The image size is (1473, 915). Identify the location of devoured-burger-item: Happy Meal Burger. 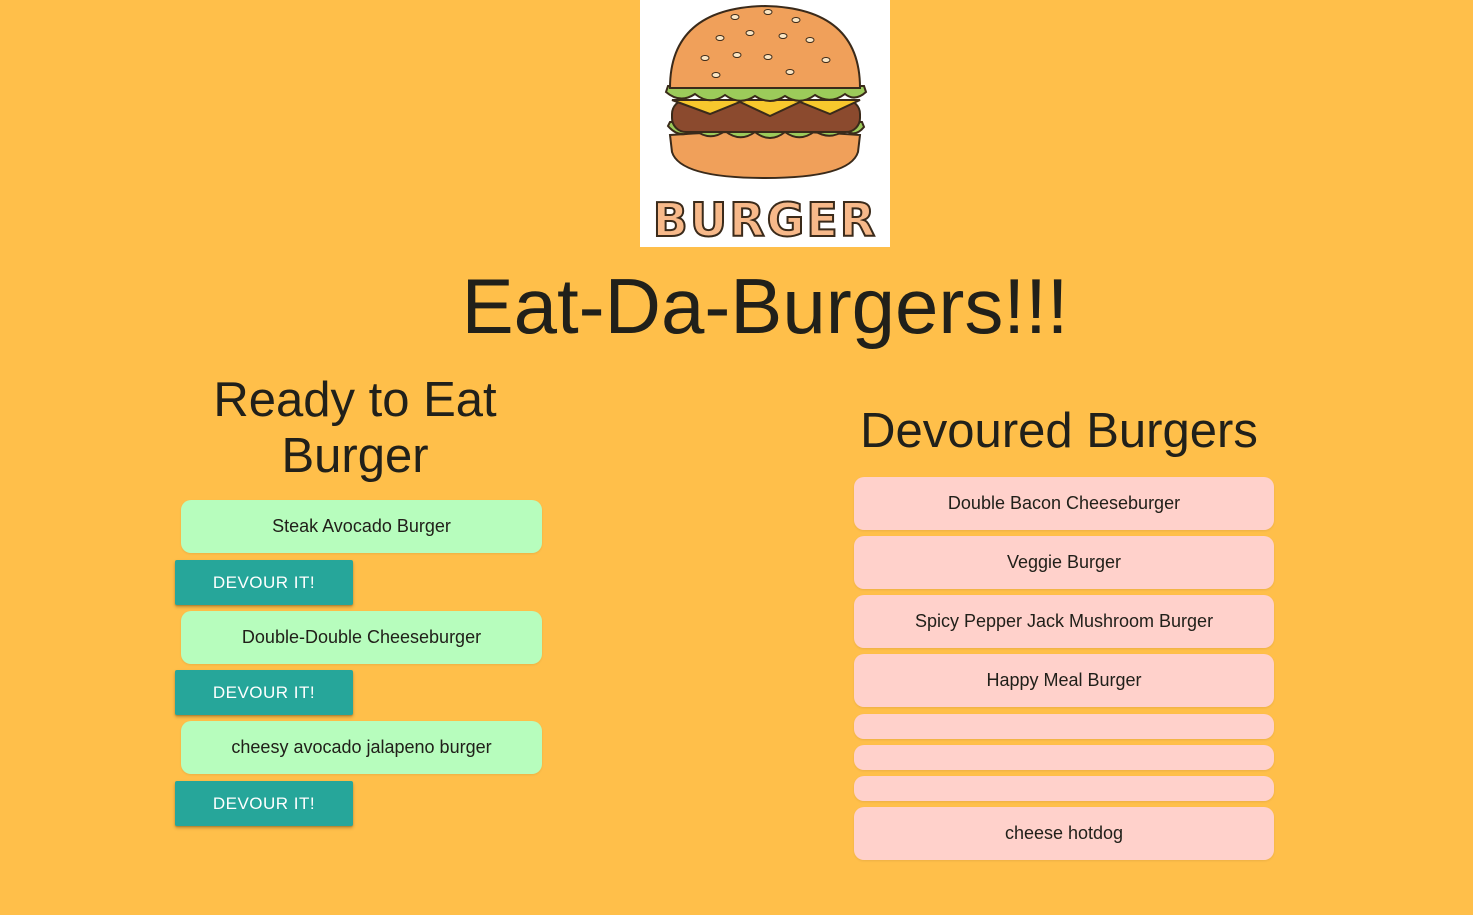
(1064, 680).